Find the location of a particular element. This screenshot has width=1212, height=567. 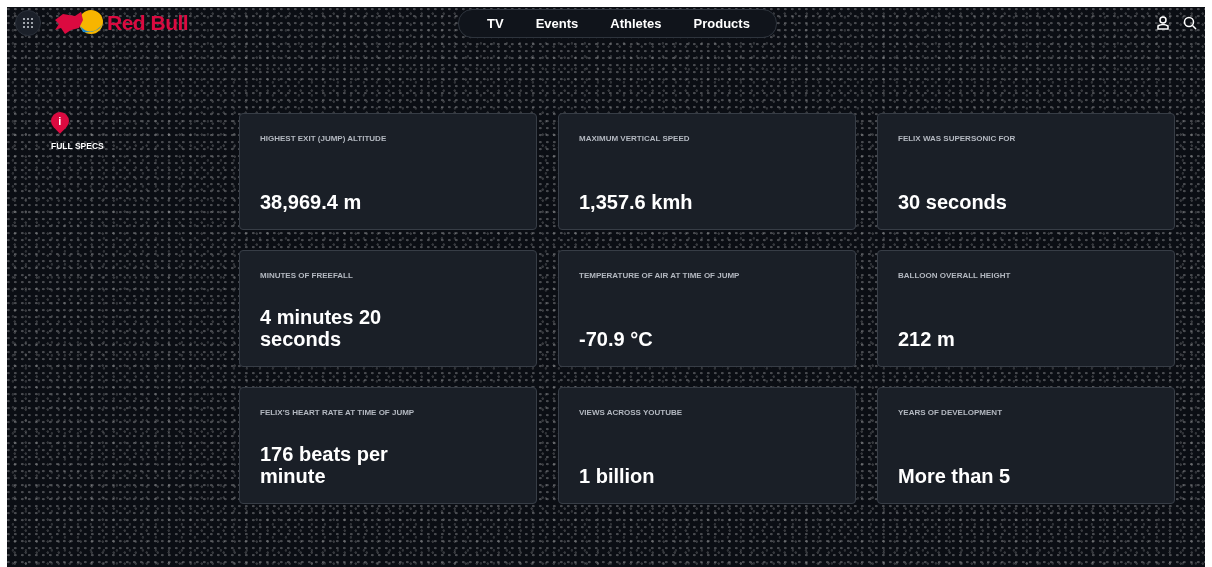

search-icon is located at coordinates (1190, 23).